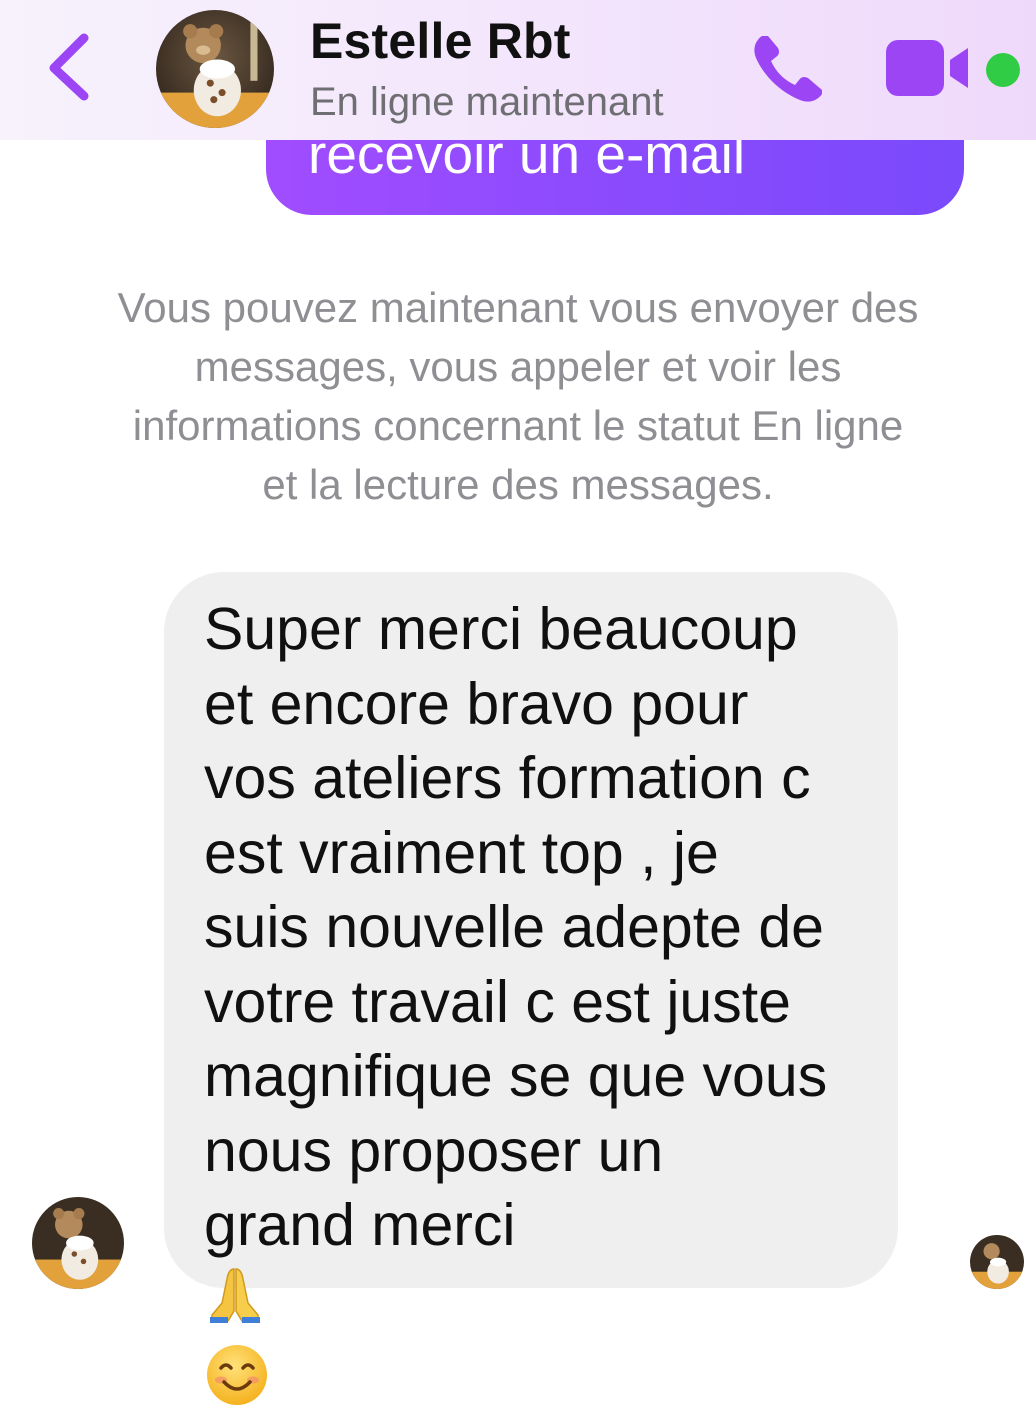  I want to click on read-receipt-avatar, so click(997, 1262).